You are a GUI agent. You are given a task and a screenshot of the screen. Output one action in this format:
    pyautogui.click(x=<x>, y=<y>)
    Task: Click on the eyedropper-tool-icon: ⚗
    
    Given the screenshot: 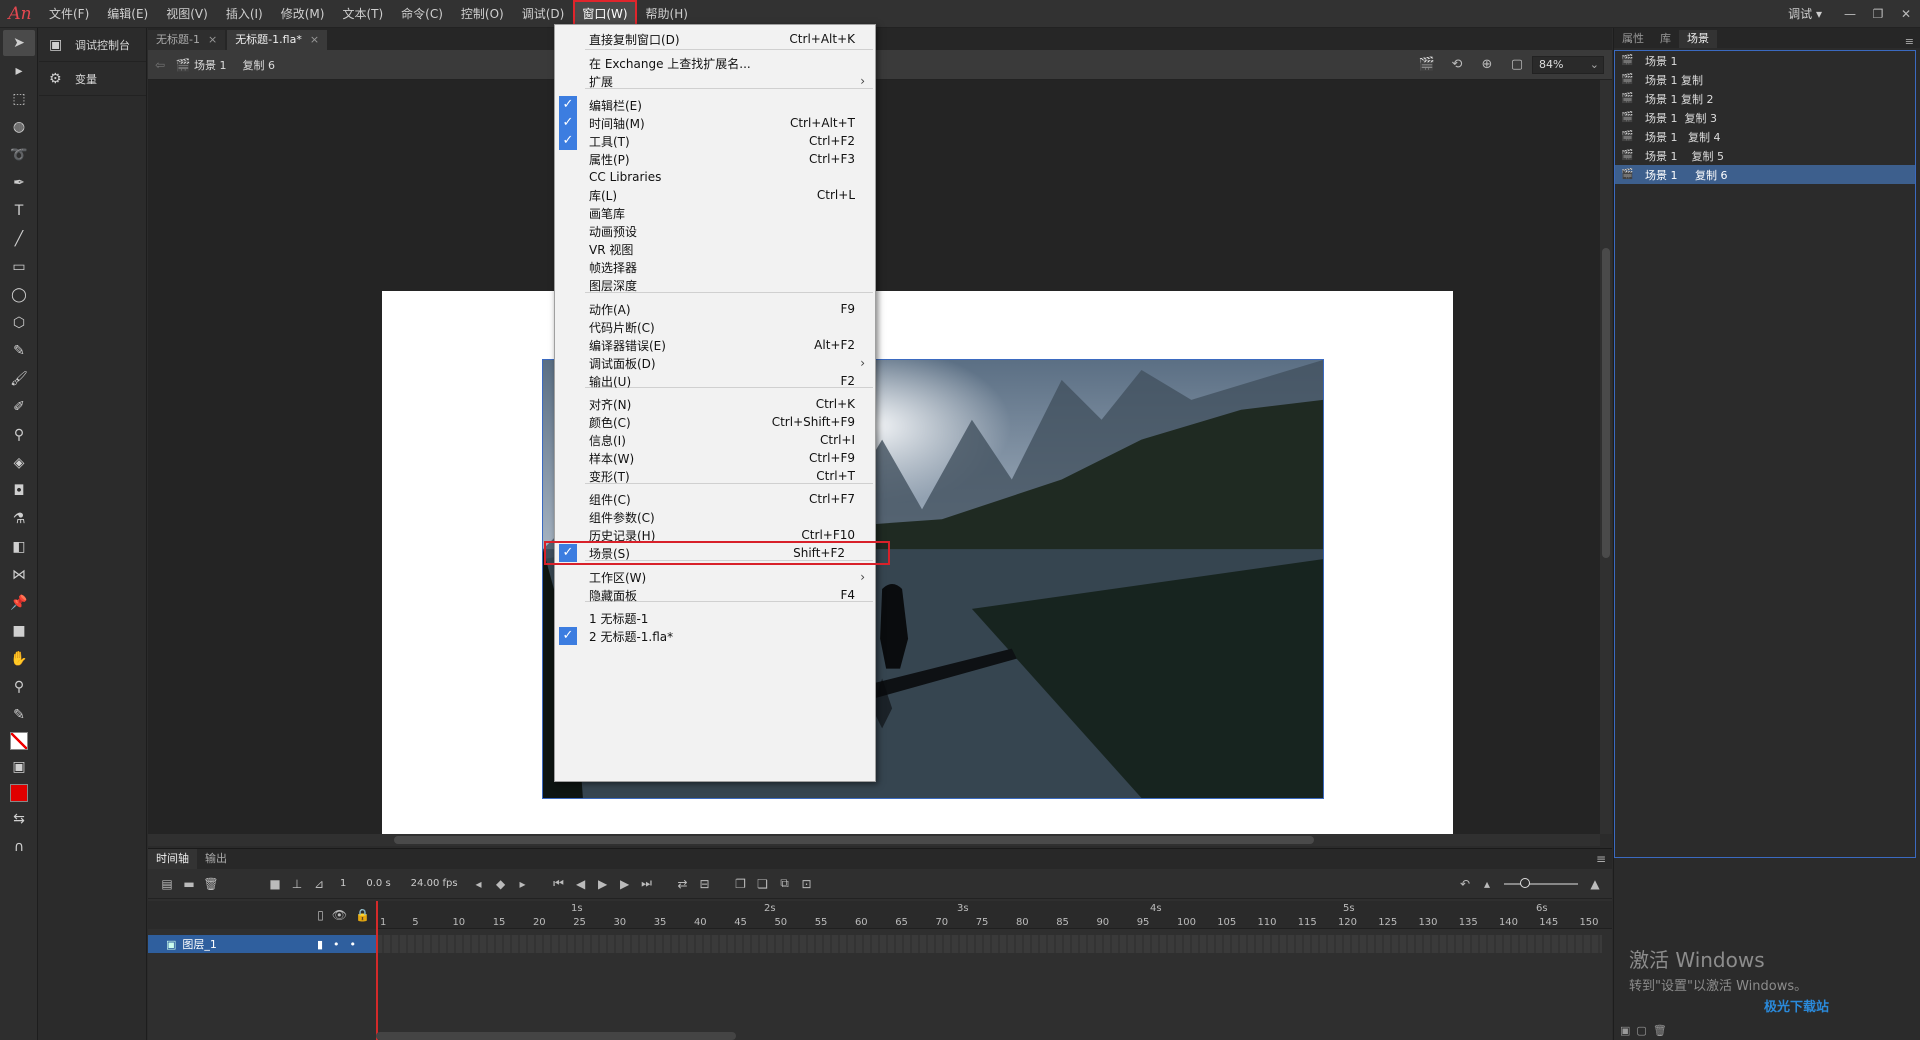 What is the action you would take?
    pyautogui.click(x=19, y=519)
    